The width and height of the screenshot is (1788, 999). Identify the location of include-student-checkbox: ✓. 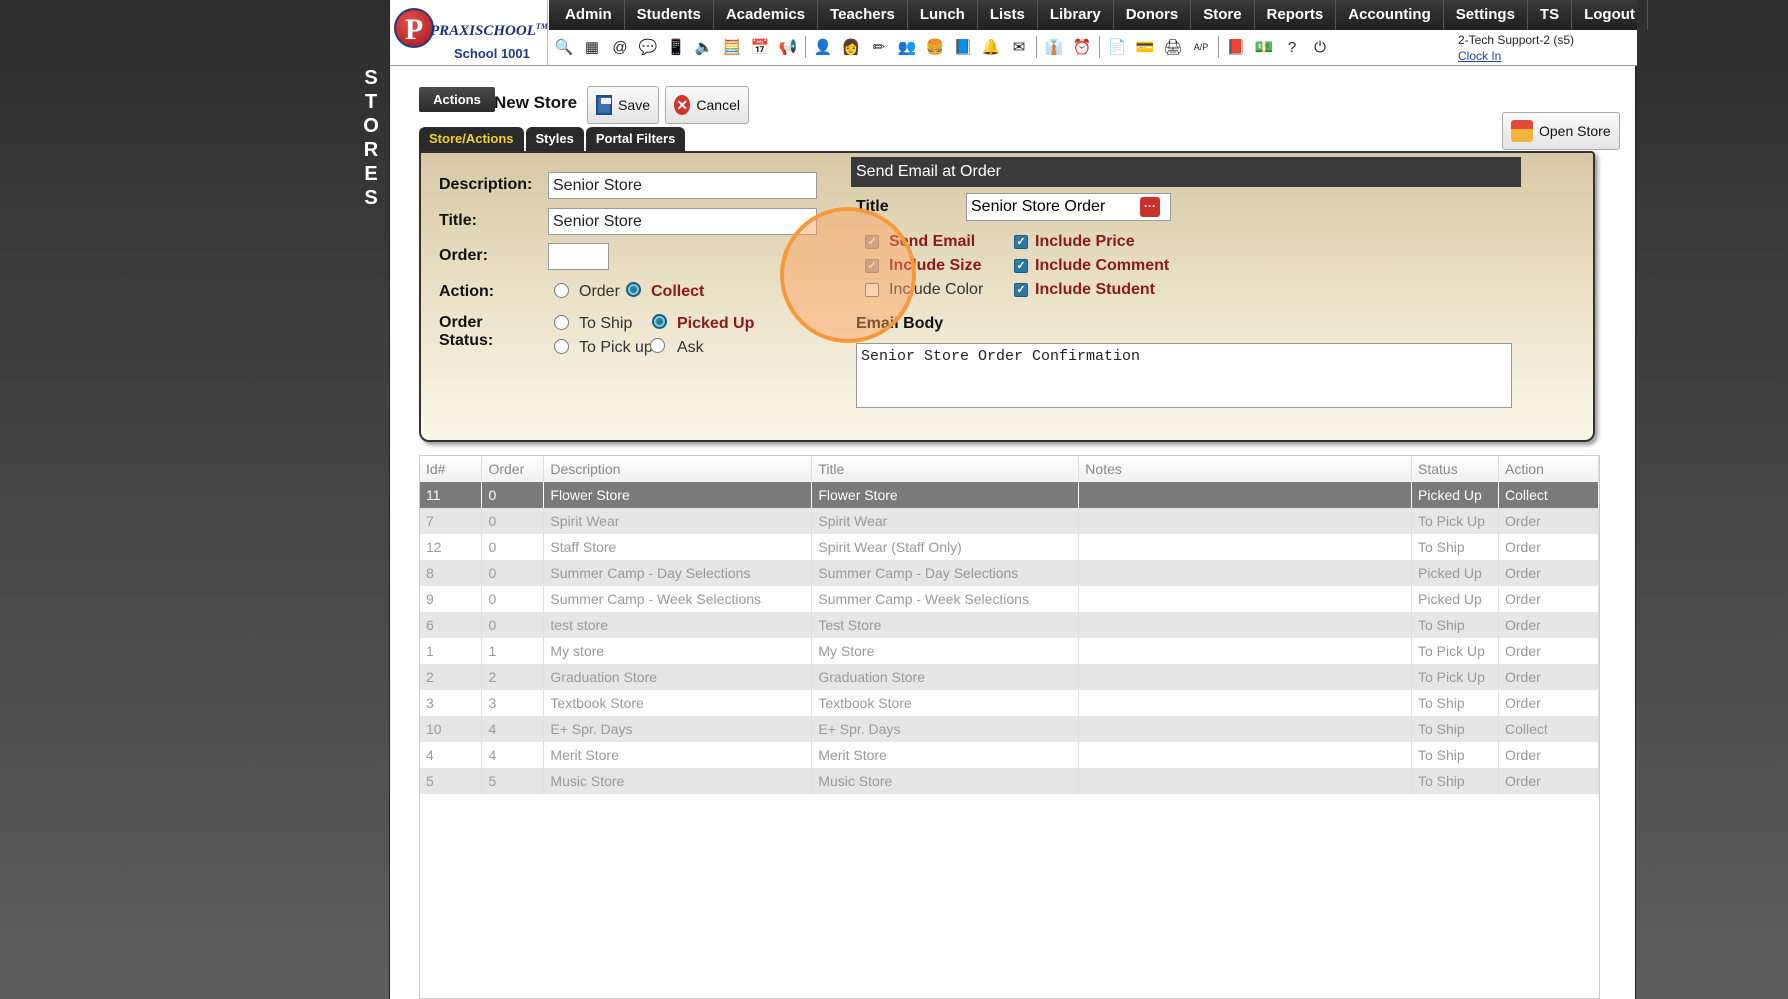
(1021, 290).